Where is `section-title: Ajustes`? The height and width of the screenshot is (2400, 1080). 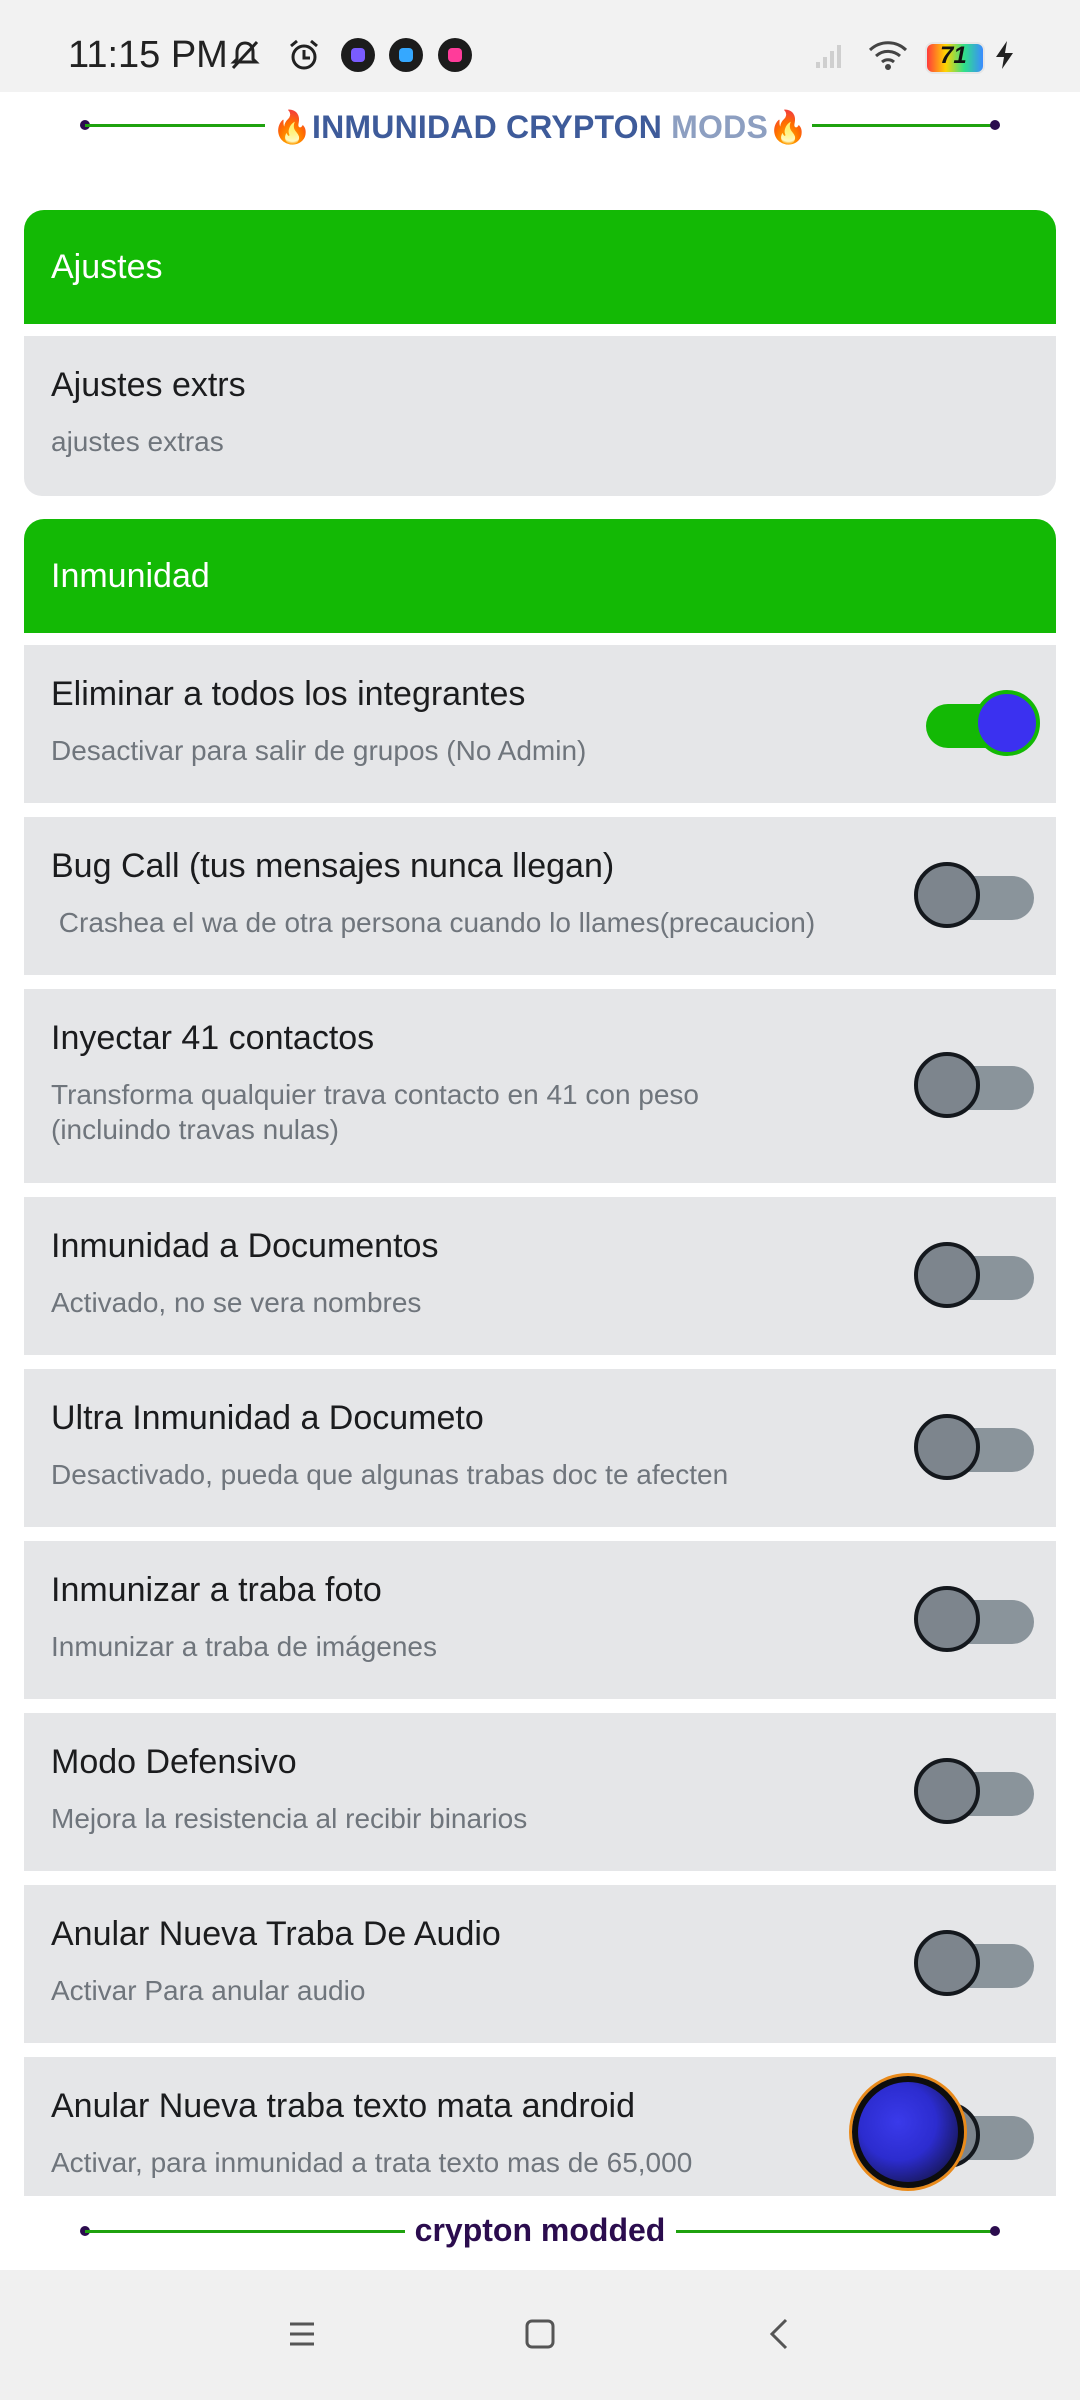
section-title: Ajustes is located at coordinates (107, 267).